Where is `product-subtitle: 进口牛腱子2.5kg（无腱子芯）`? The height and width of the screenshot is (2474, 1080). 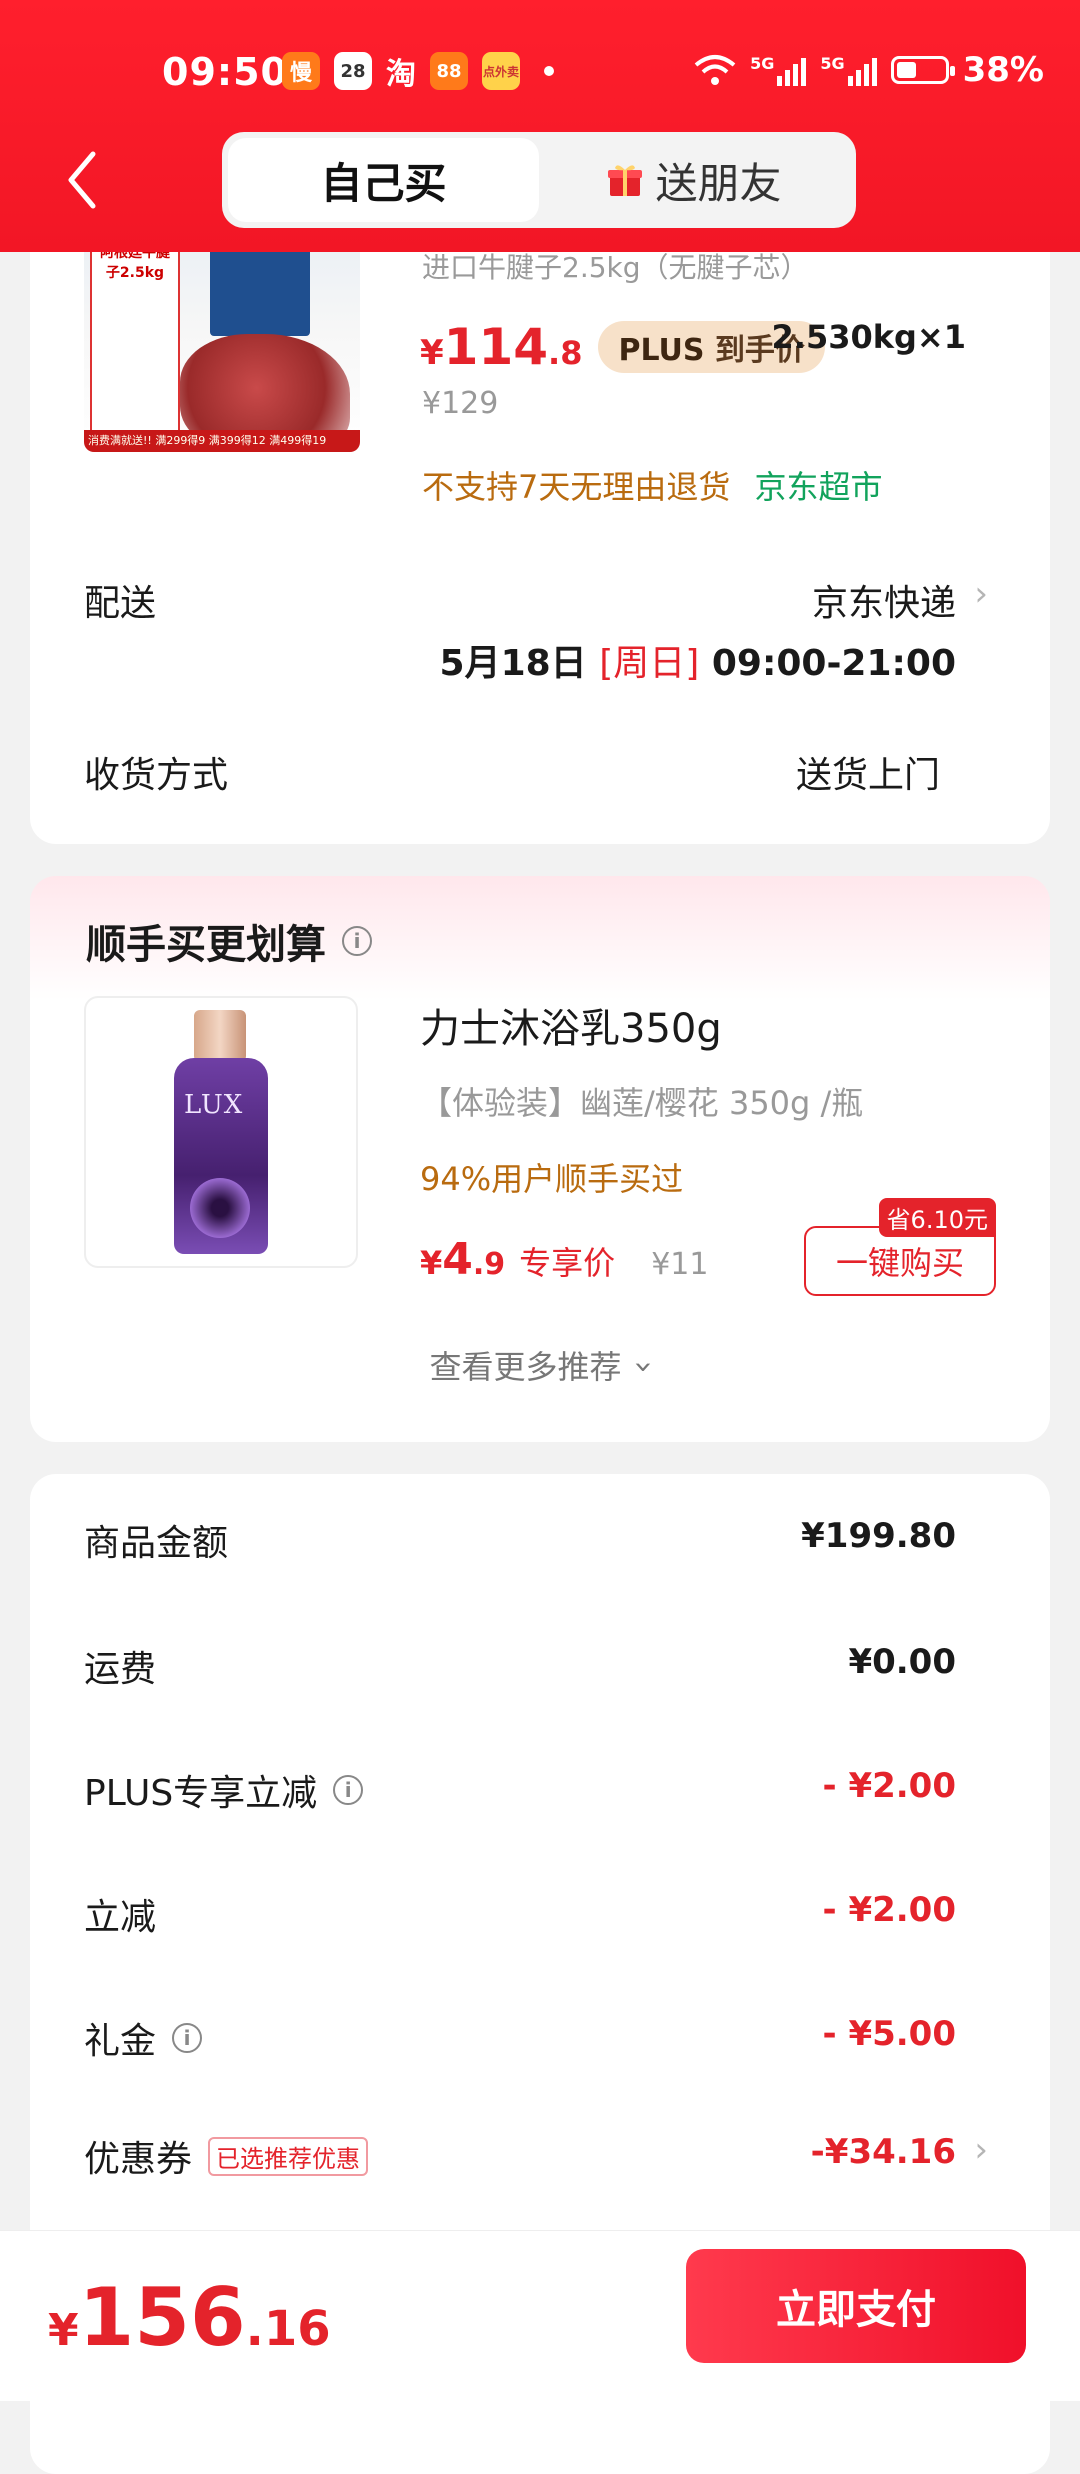 product-subtitle: 进口牛腱子2.5kg（无腱子芯） is located at coordinates (615, 267).